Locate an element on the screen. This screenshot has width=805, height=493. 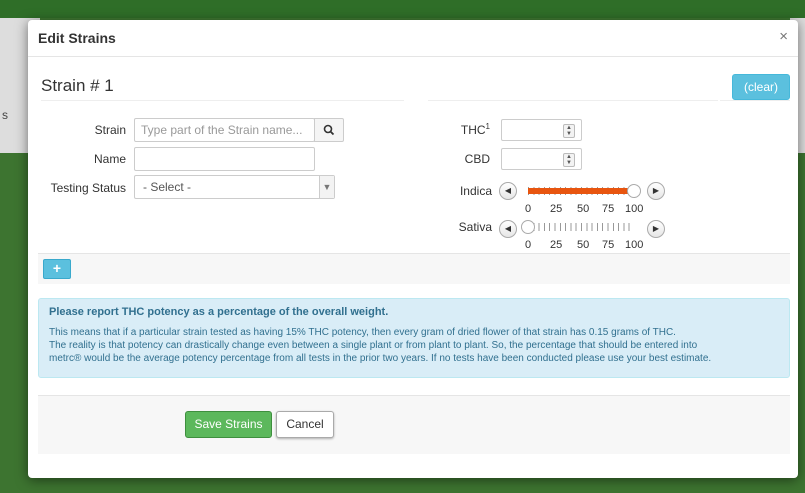
sativa-increase-button: ▶ is located at coordinates (656, 229).